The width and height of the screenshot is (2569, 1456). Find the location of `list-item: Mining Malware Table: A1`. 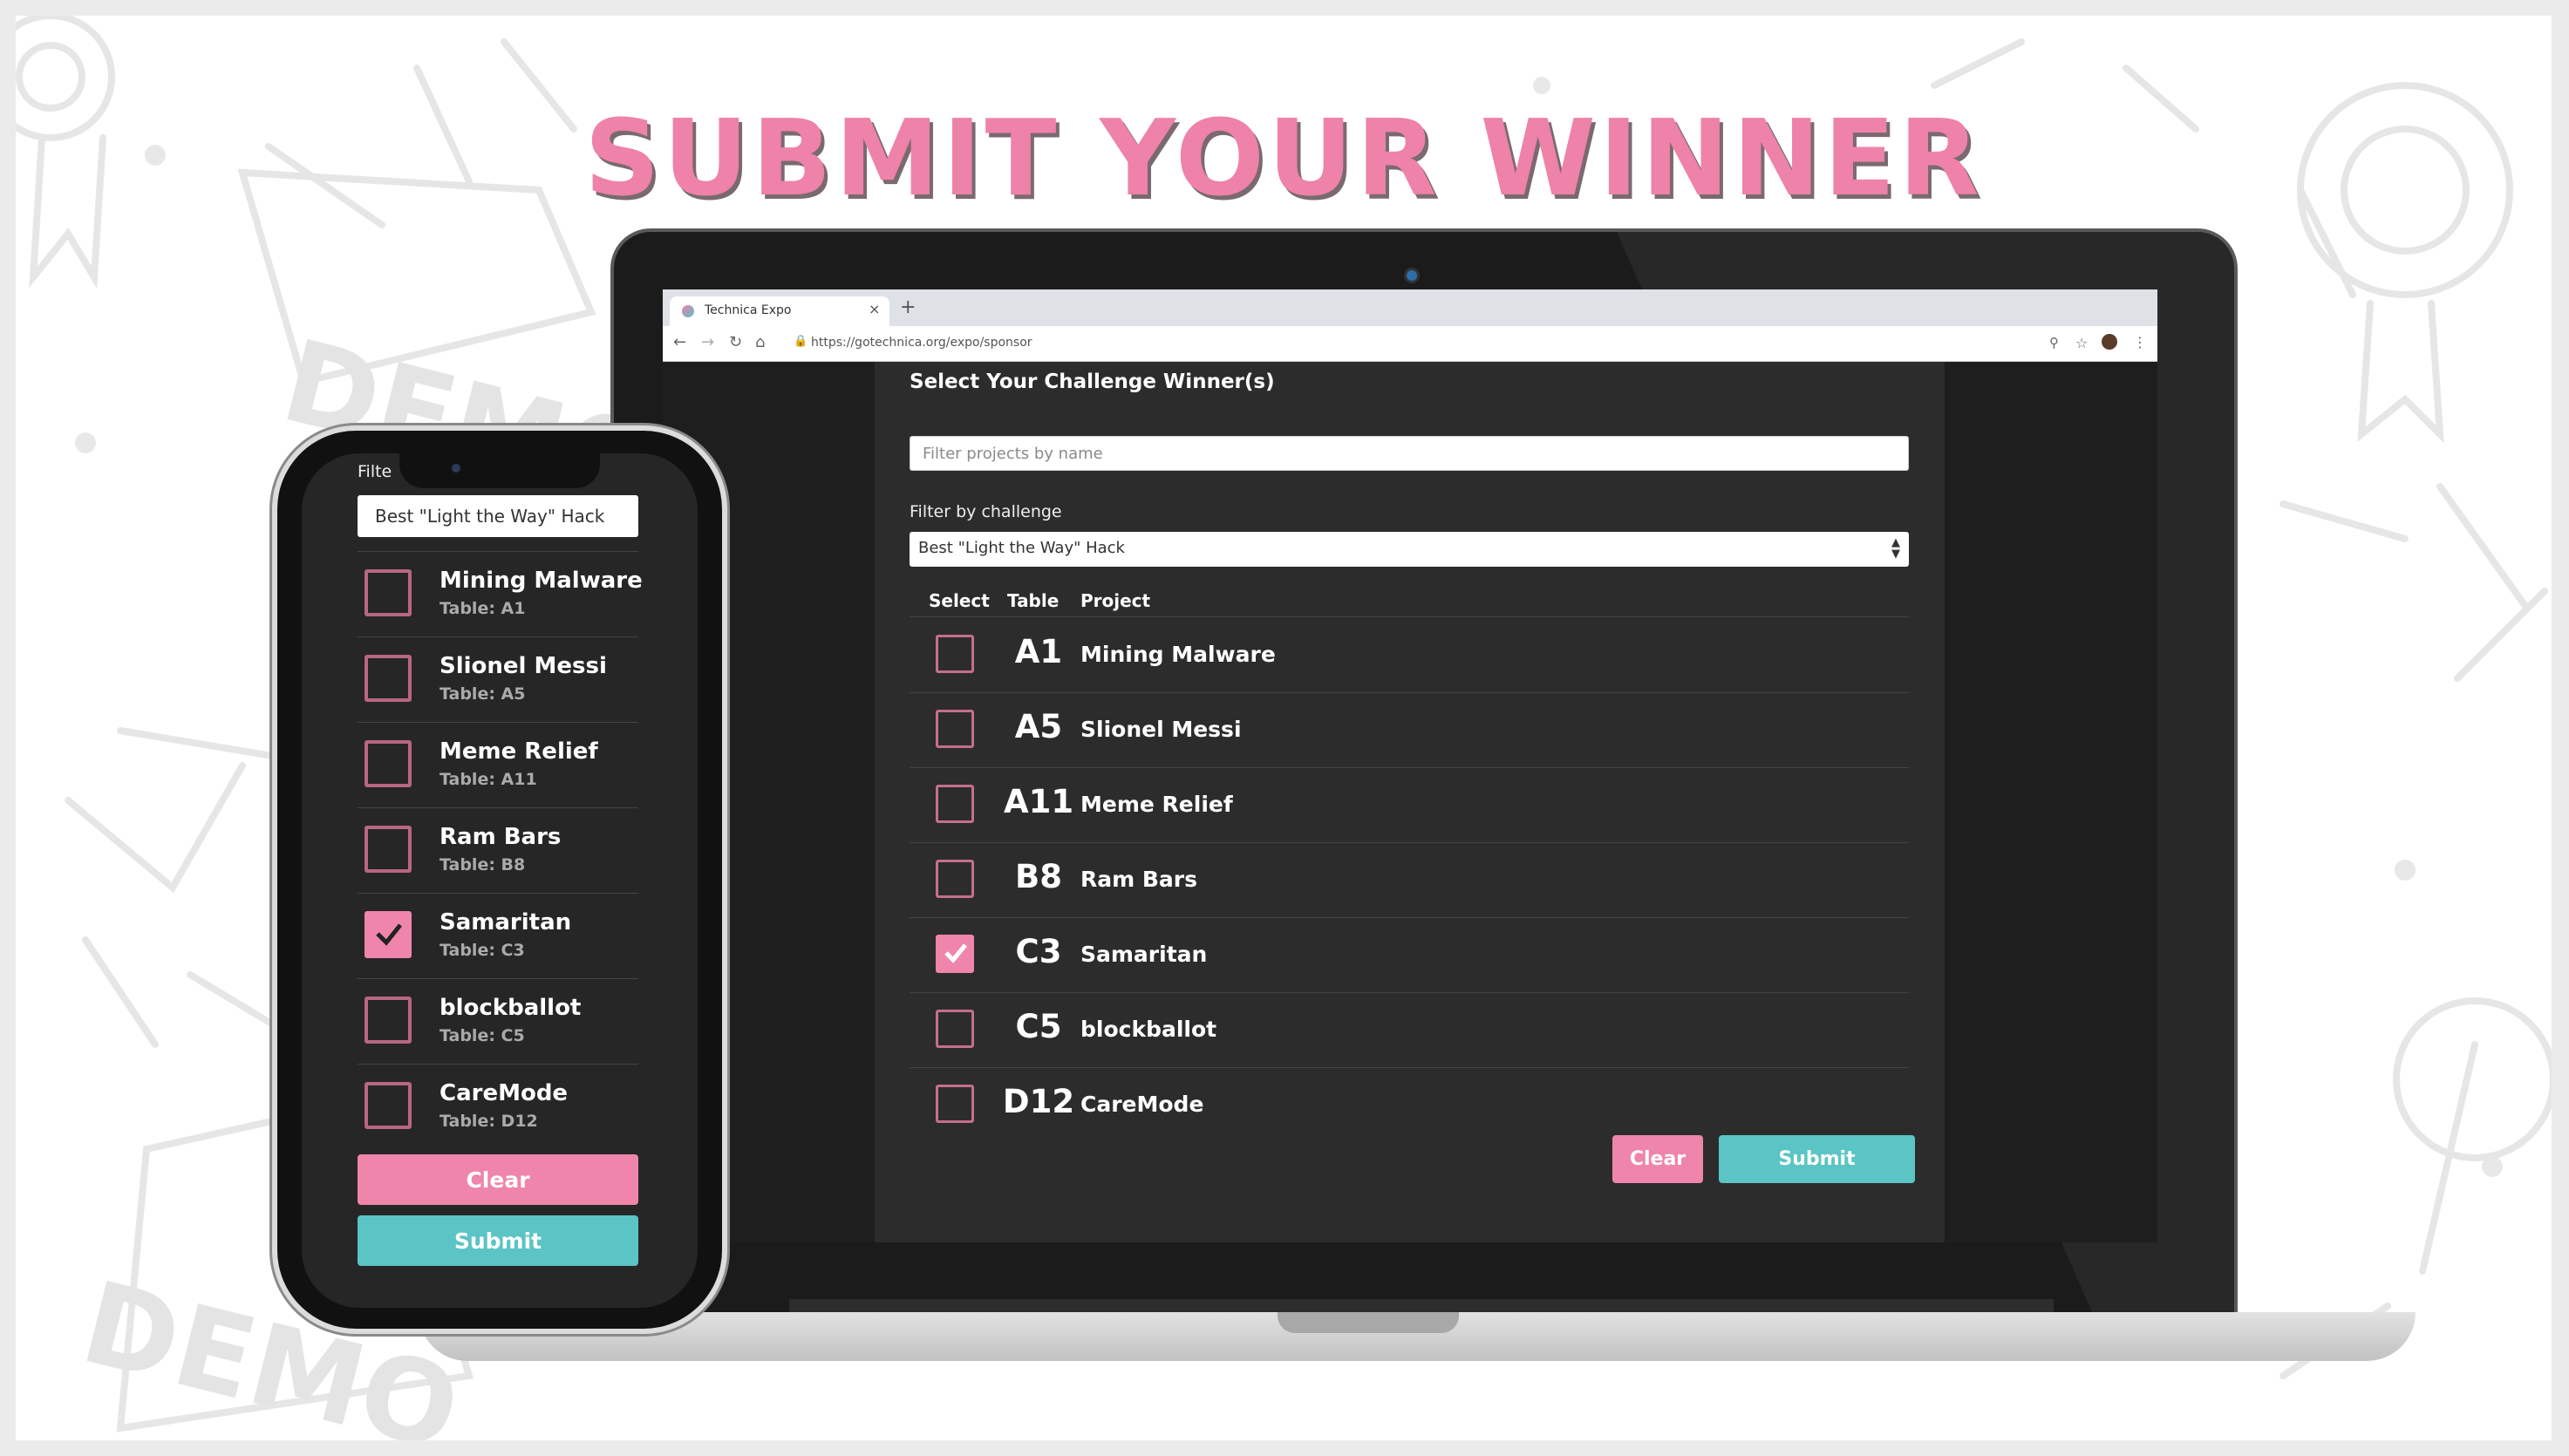

list-item: Mining Malware Table: A1 is located at coordinates (500, 594).